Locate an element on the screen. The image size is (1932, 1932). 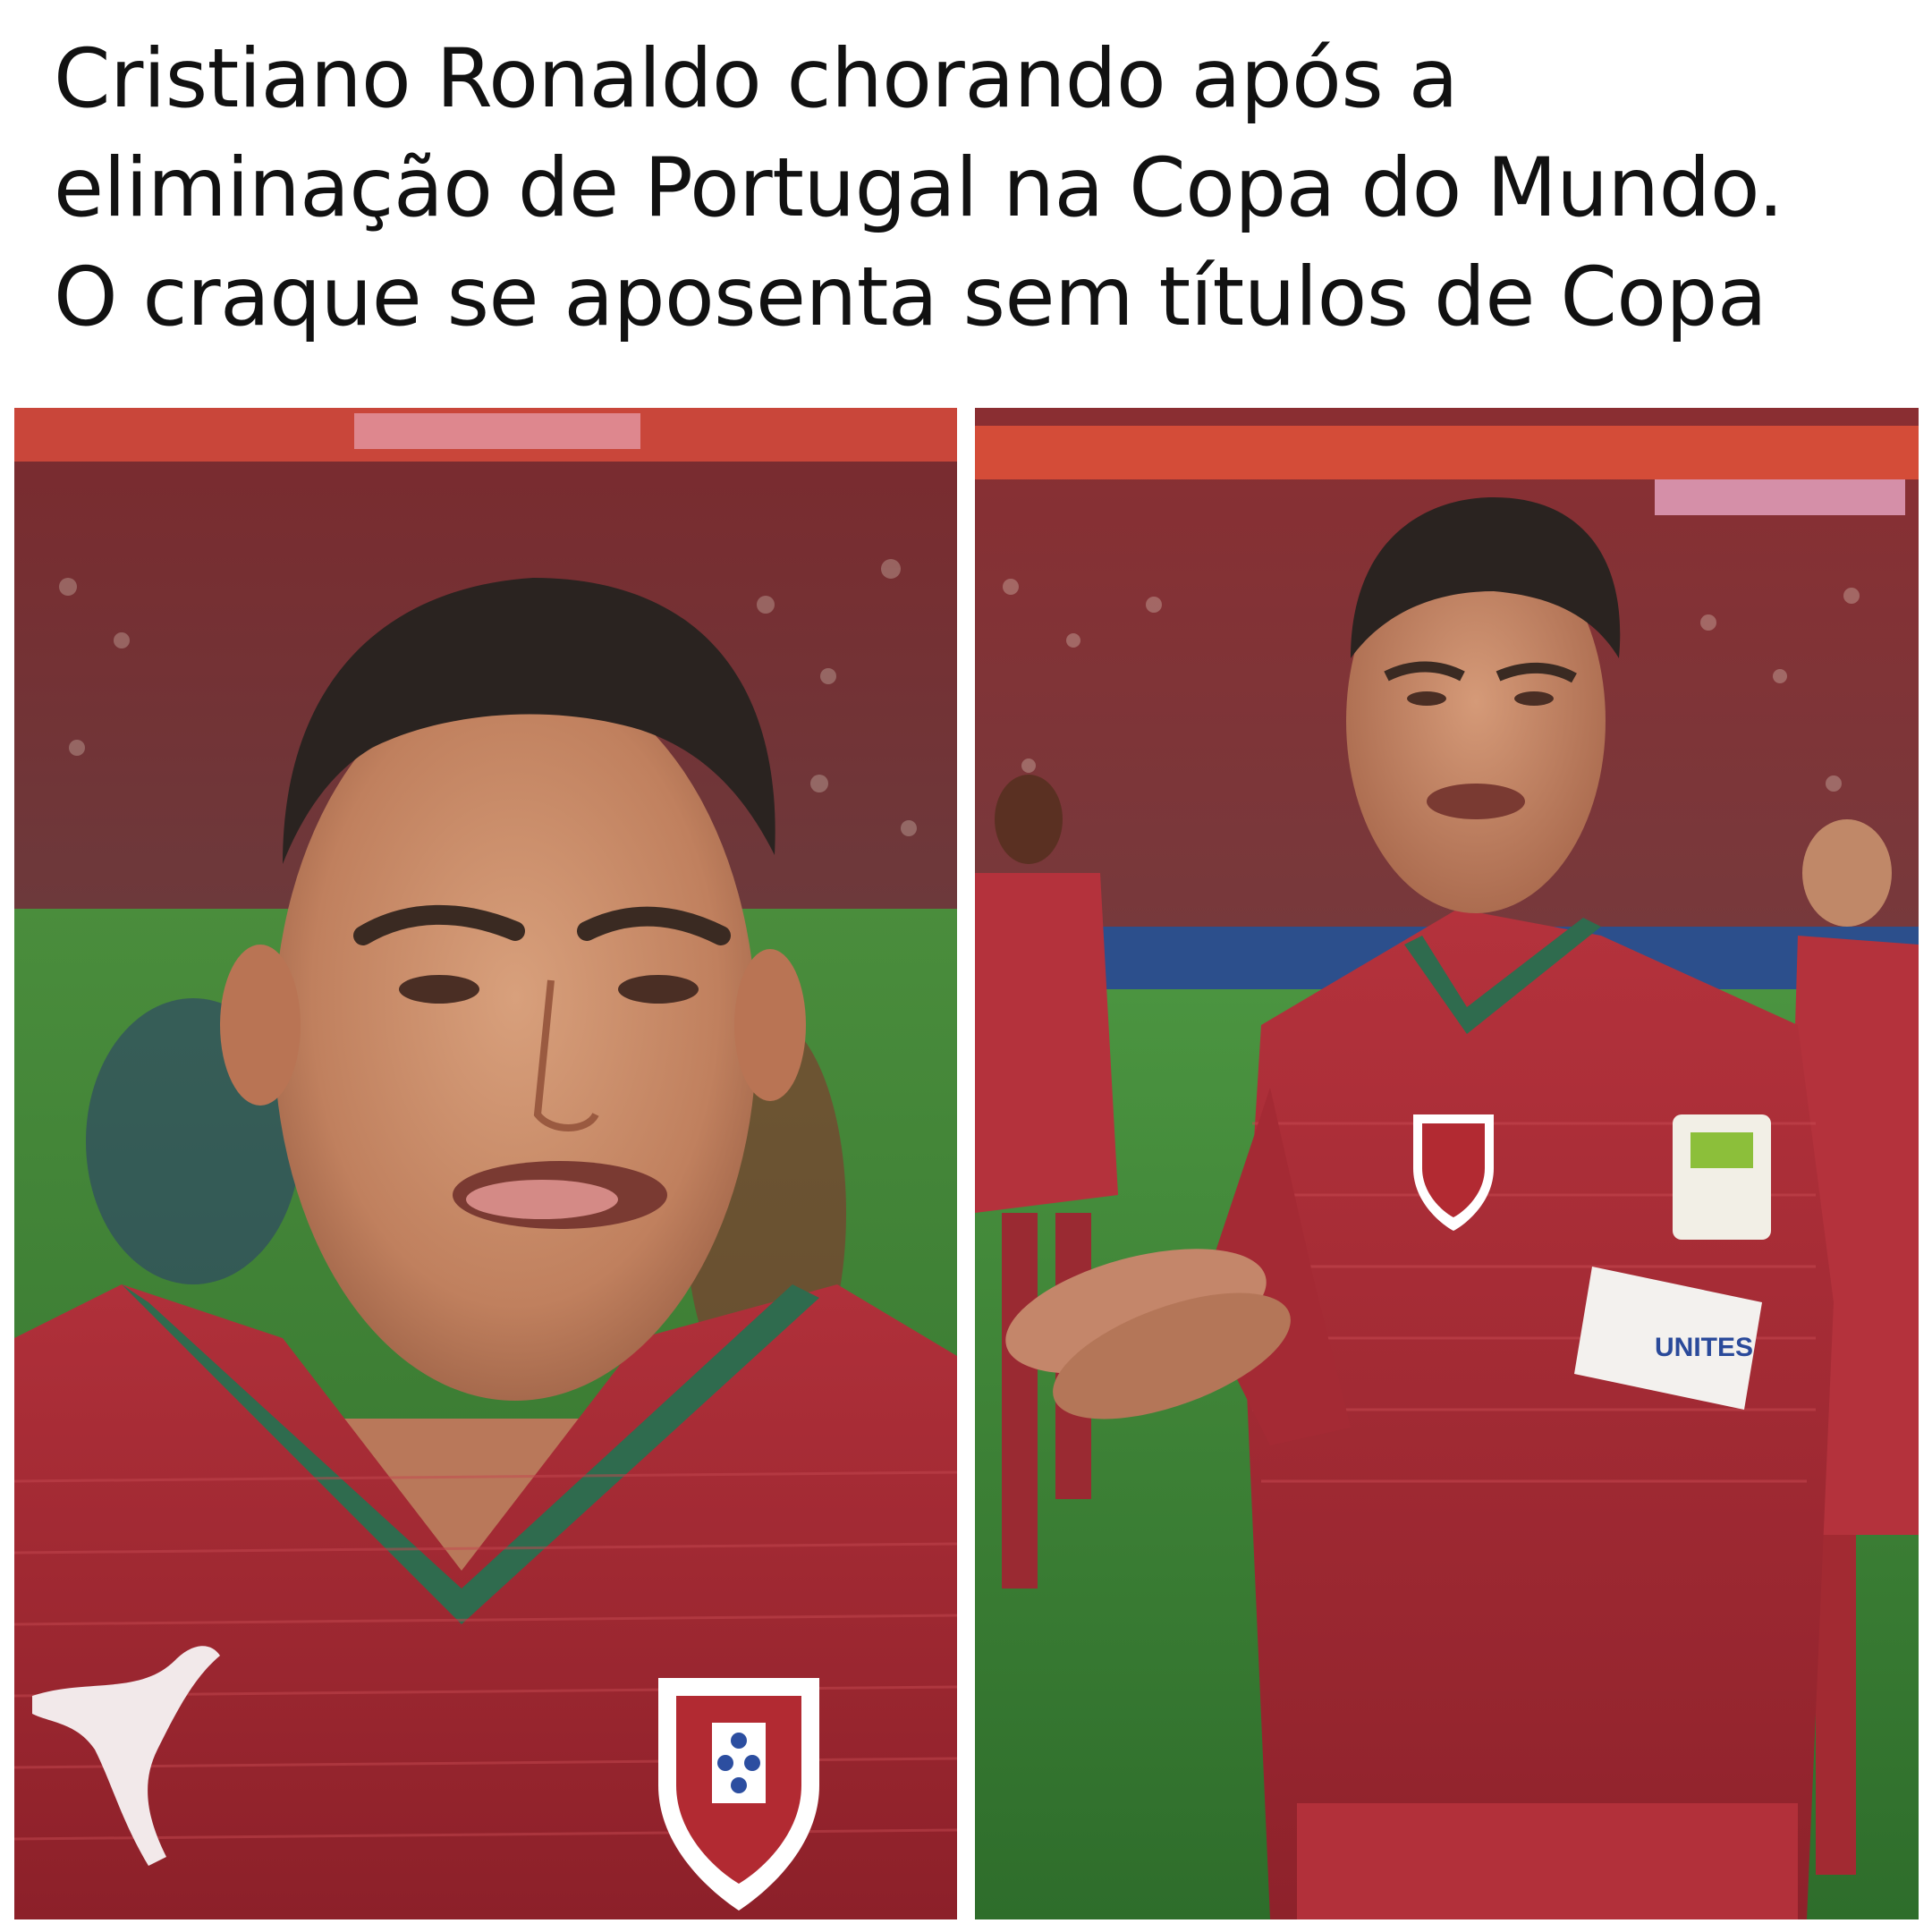
caption-line-3: O craque se aposenta sem títulos de Copa is located at coordinates (910, 297).